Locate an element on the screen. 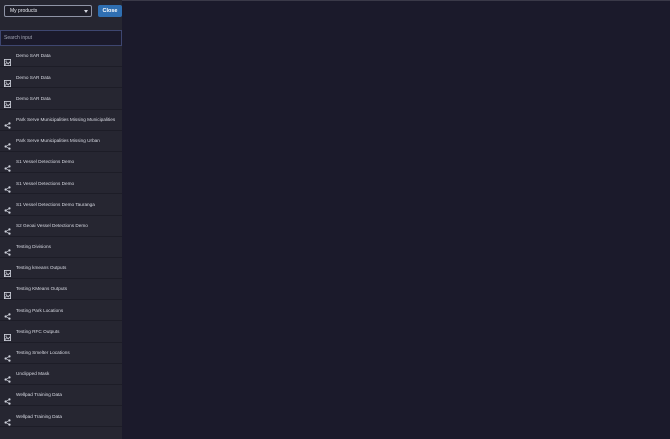  list-item-label: Unclipped Mask is located at coordinates (33, 374).